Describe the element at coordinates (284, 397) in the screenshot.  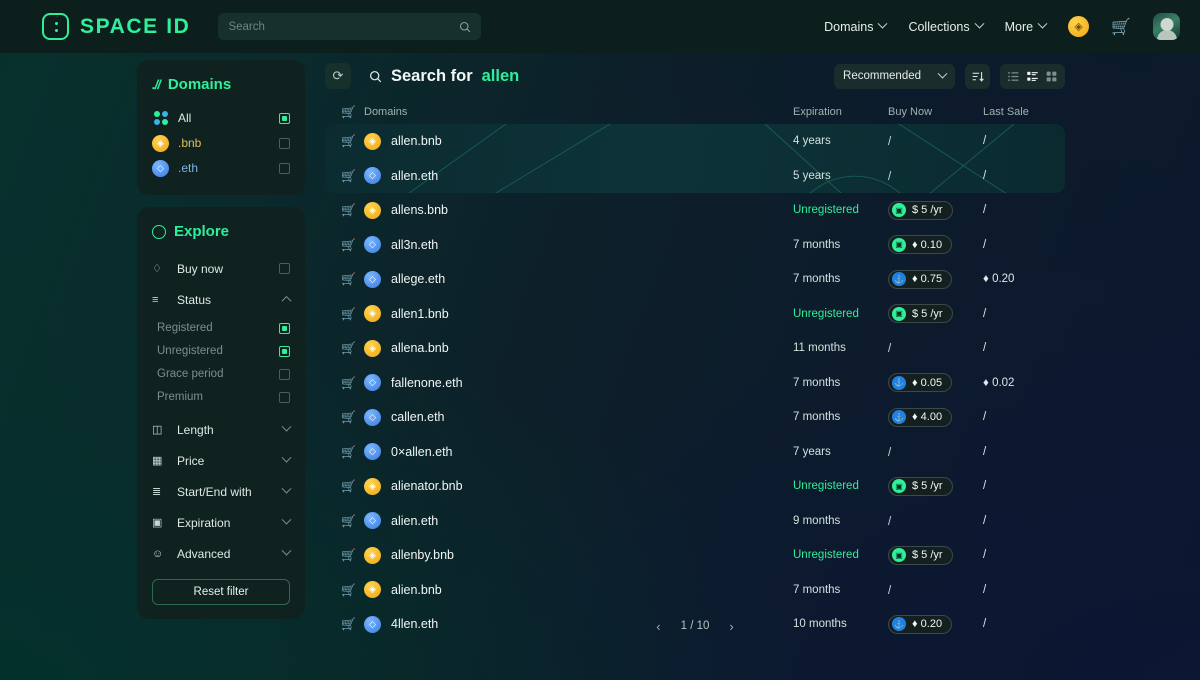
I see `checkbox-premium` at that location.